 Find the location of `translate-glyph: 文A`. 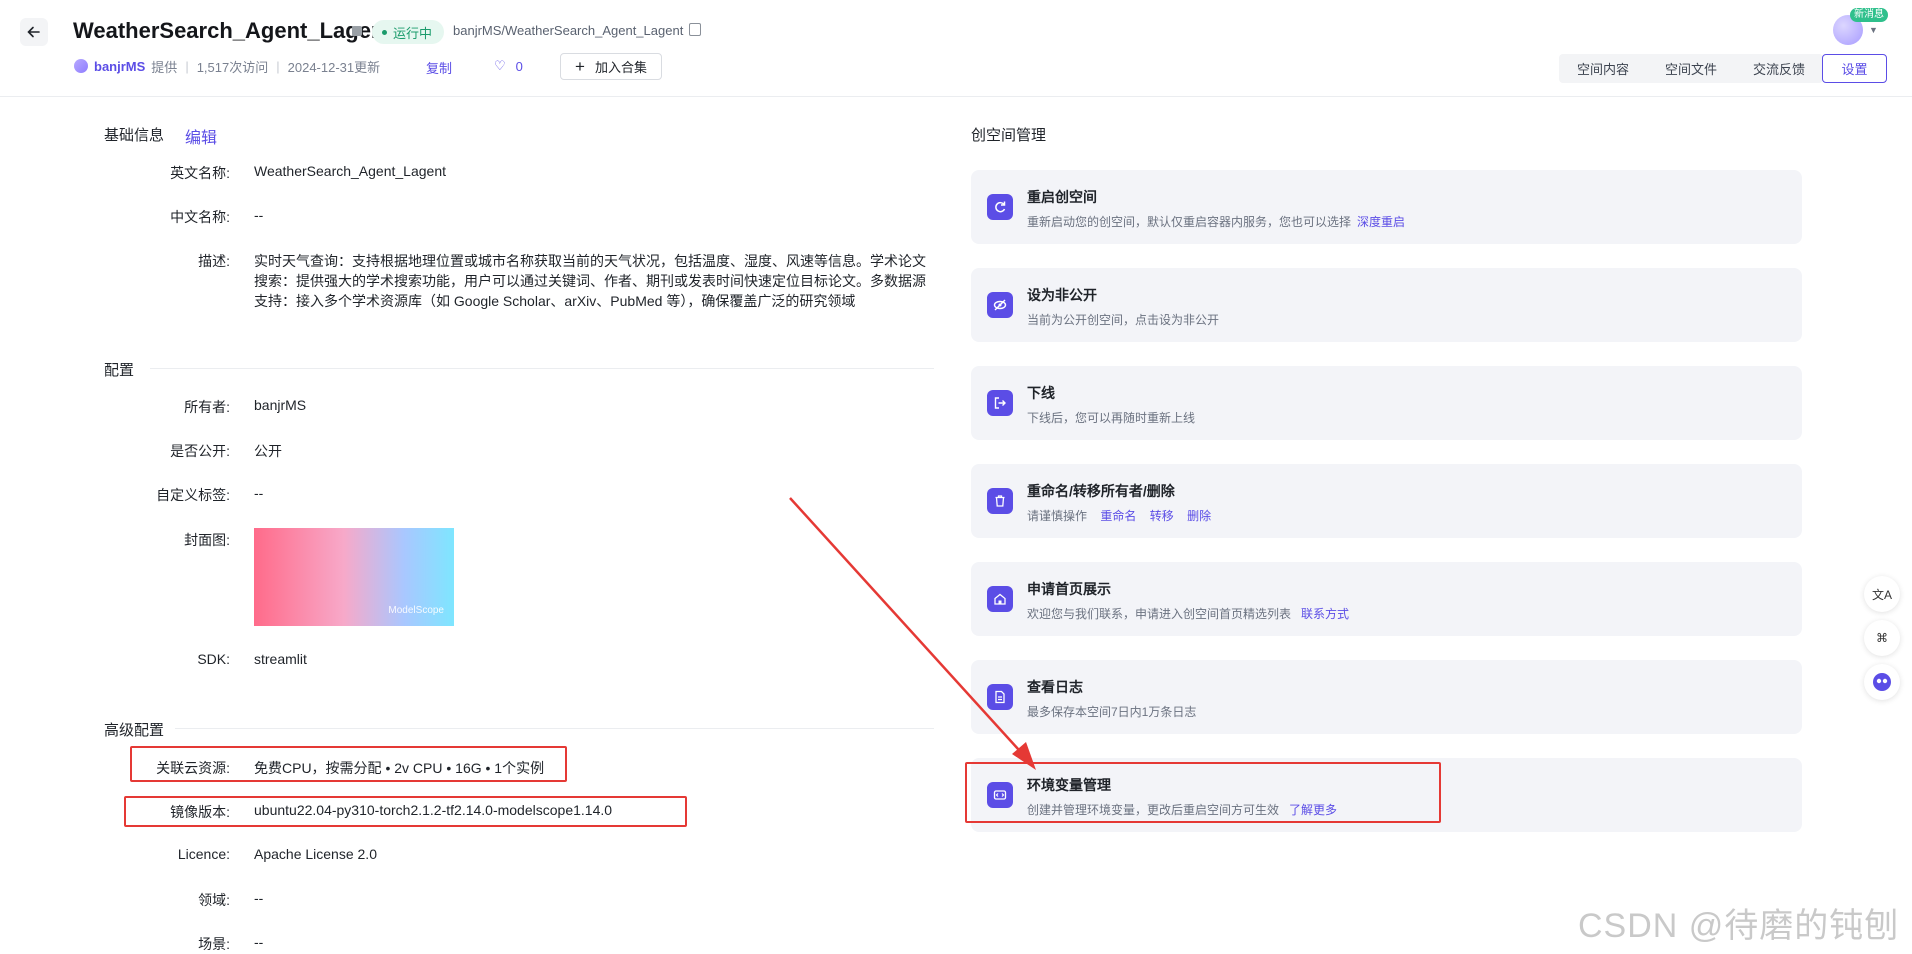

translate-glyph: 文A is located at coordinates (1881, 594).